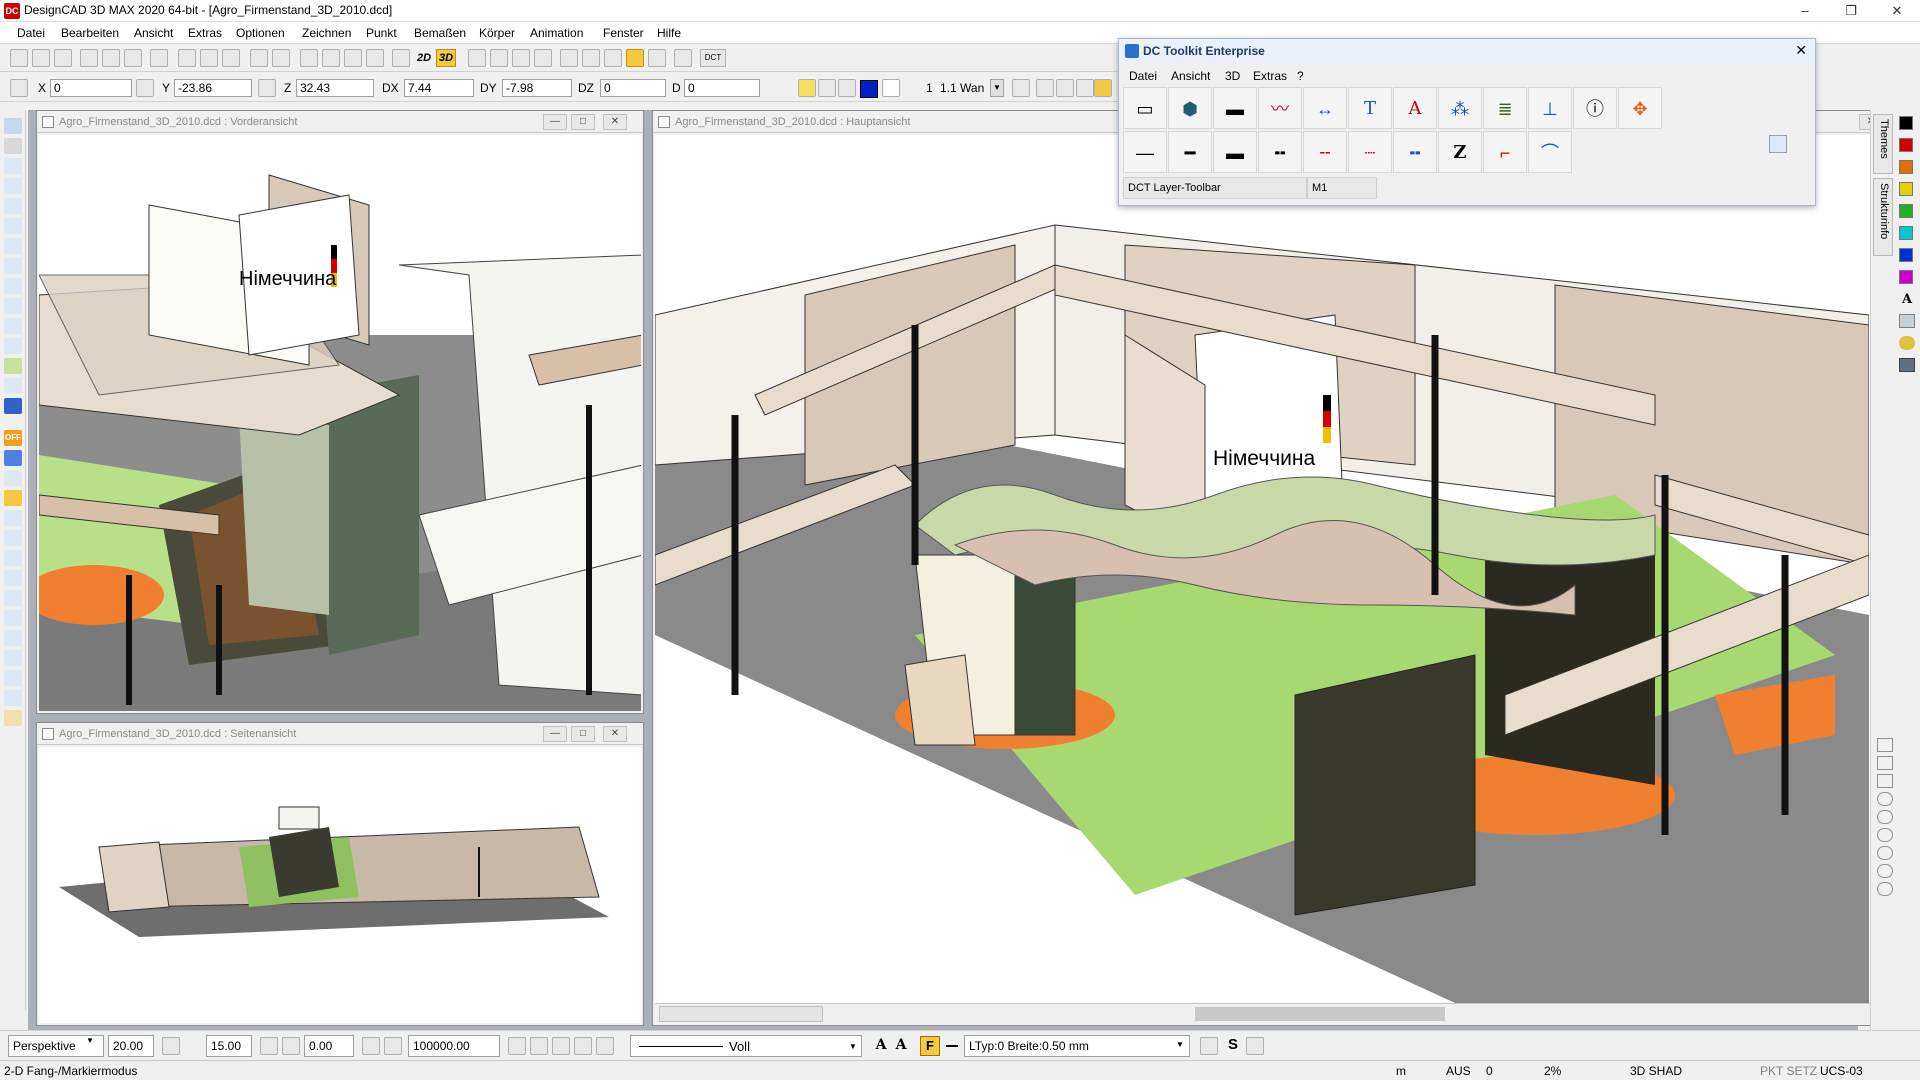 This screenshot has height=1080, width=1920. I want to click on dimension-icon, so click(13, 286).